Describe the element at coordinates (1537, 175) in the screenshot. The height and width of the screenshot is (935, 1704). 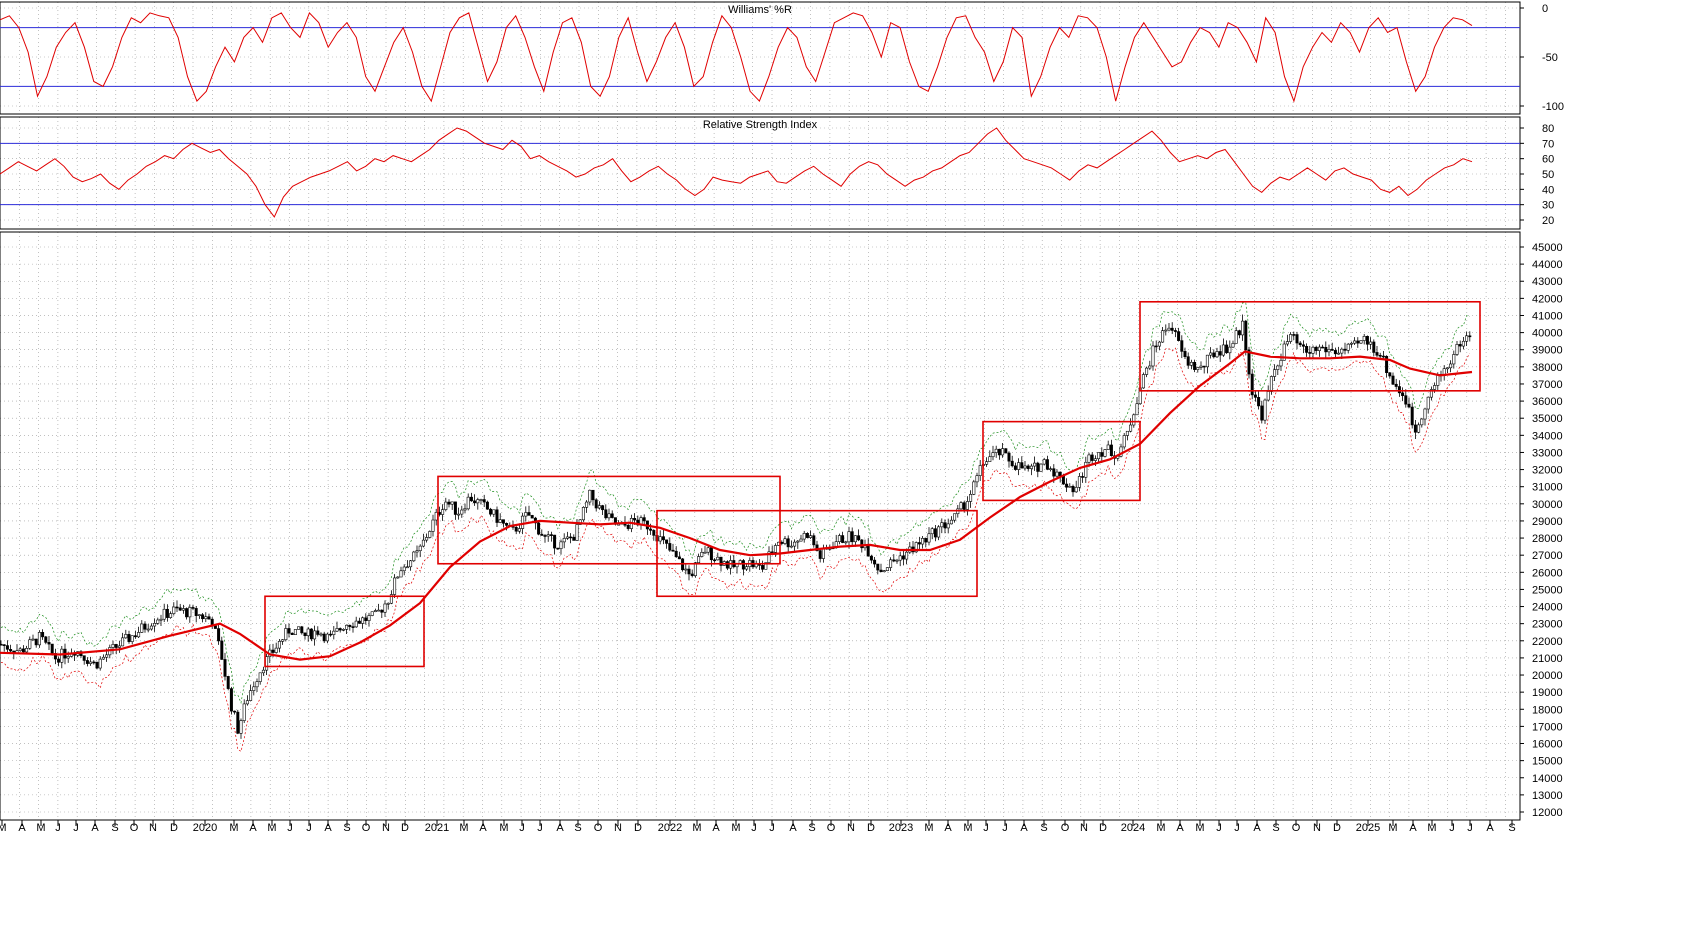
I see `rsi-y-axis: 80 70 60 50 40 30 20` at that location.